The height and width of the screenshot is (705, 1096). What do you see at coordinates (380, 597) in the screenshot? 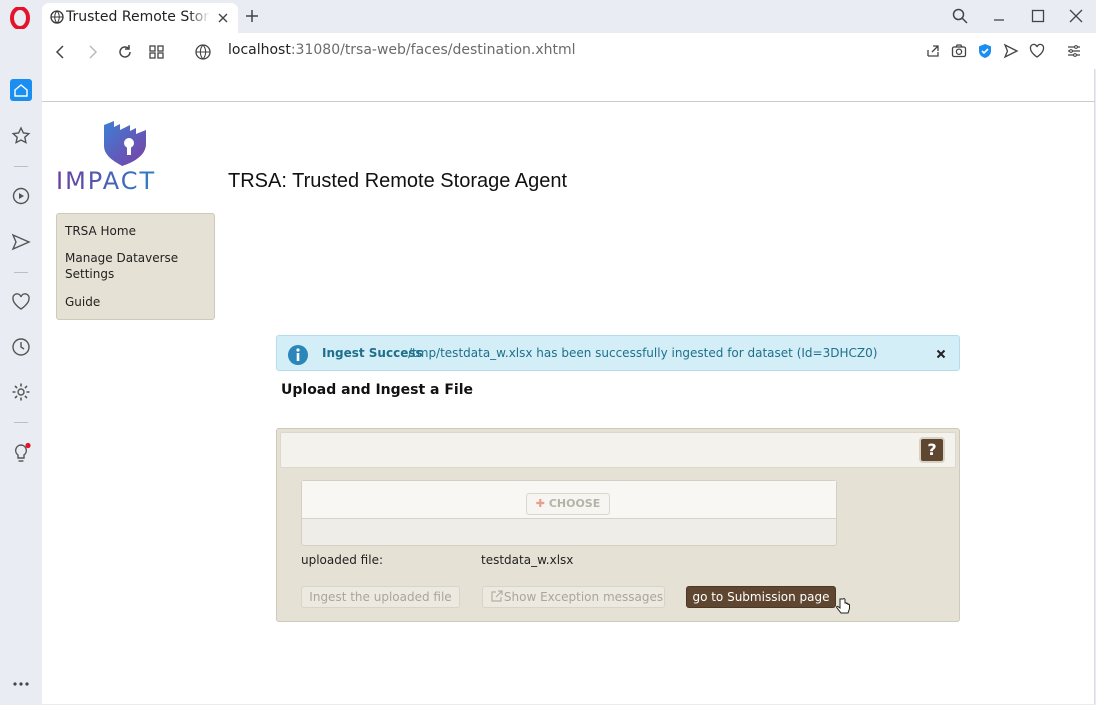
I see `ingest-button: Ingest the uploaded file` at bounding box center [380, 597].